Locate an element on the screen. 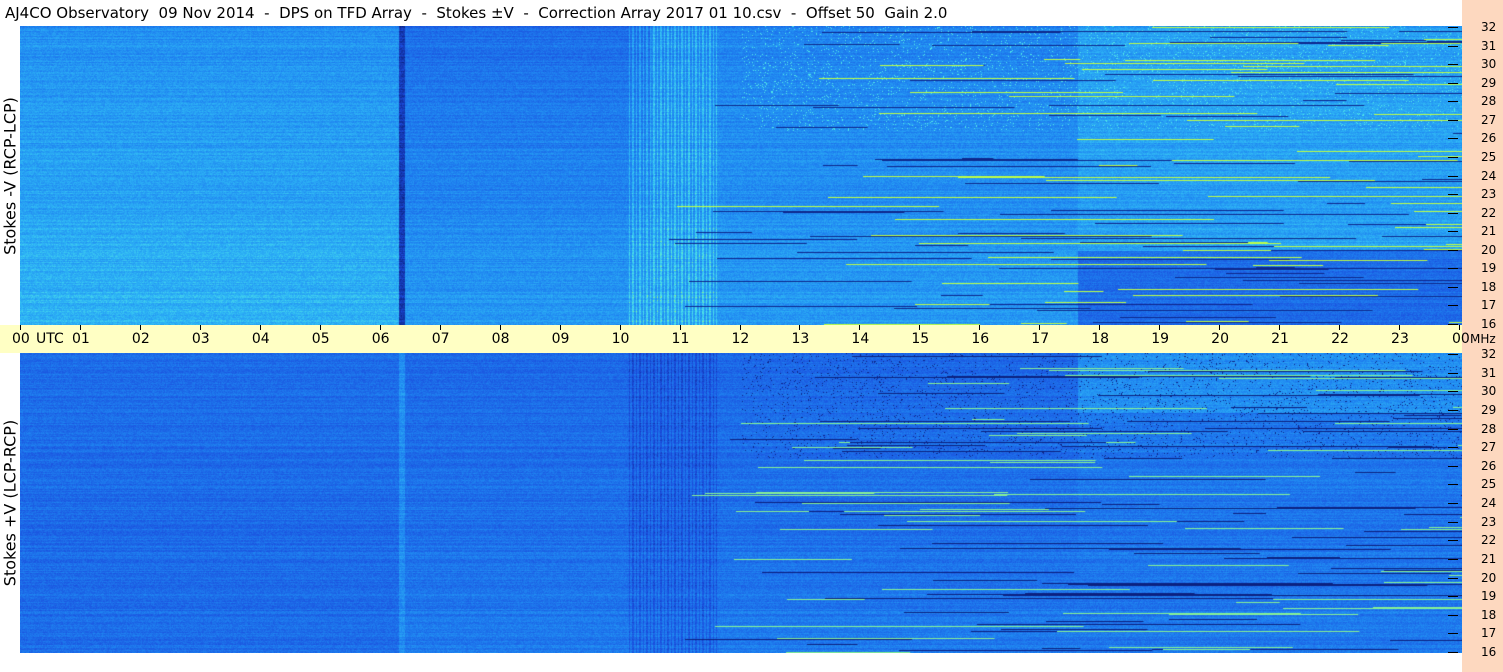 The image size is (1503, 672). bottom-margin is located at coordinates (731, 662).